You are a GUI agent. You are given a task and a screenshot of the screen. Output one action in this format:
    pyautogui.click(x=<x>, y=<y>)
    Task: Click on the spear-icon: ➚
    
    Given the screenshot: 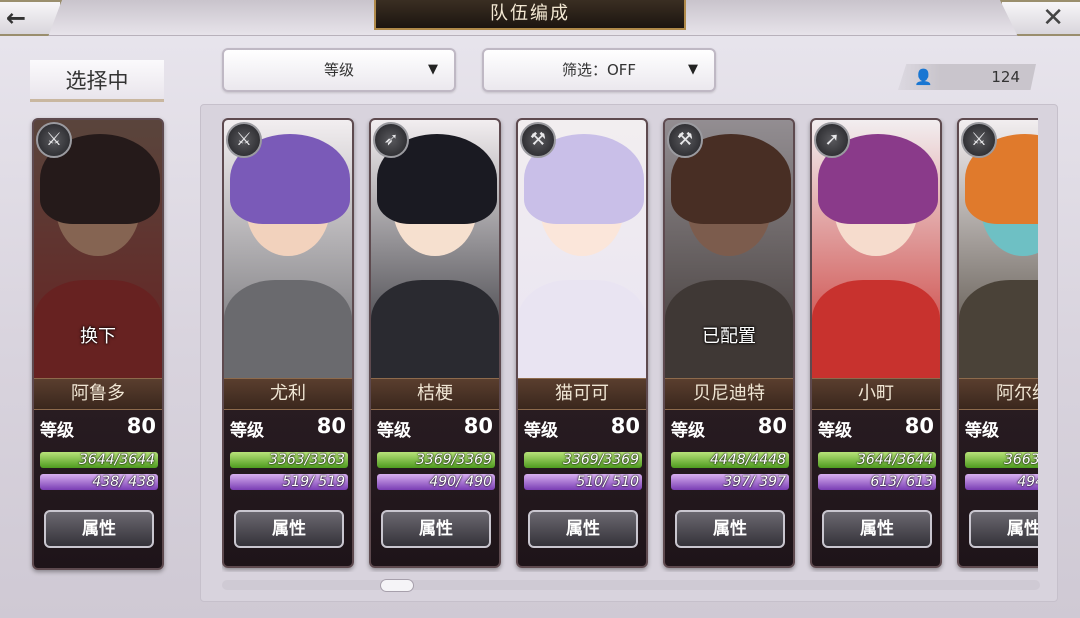 What is the action you would take?
    pyautogui.click(x=832, y=140)
    